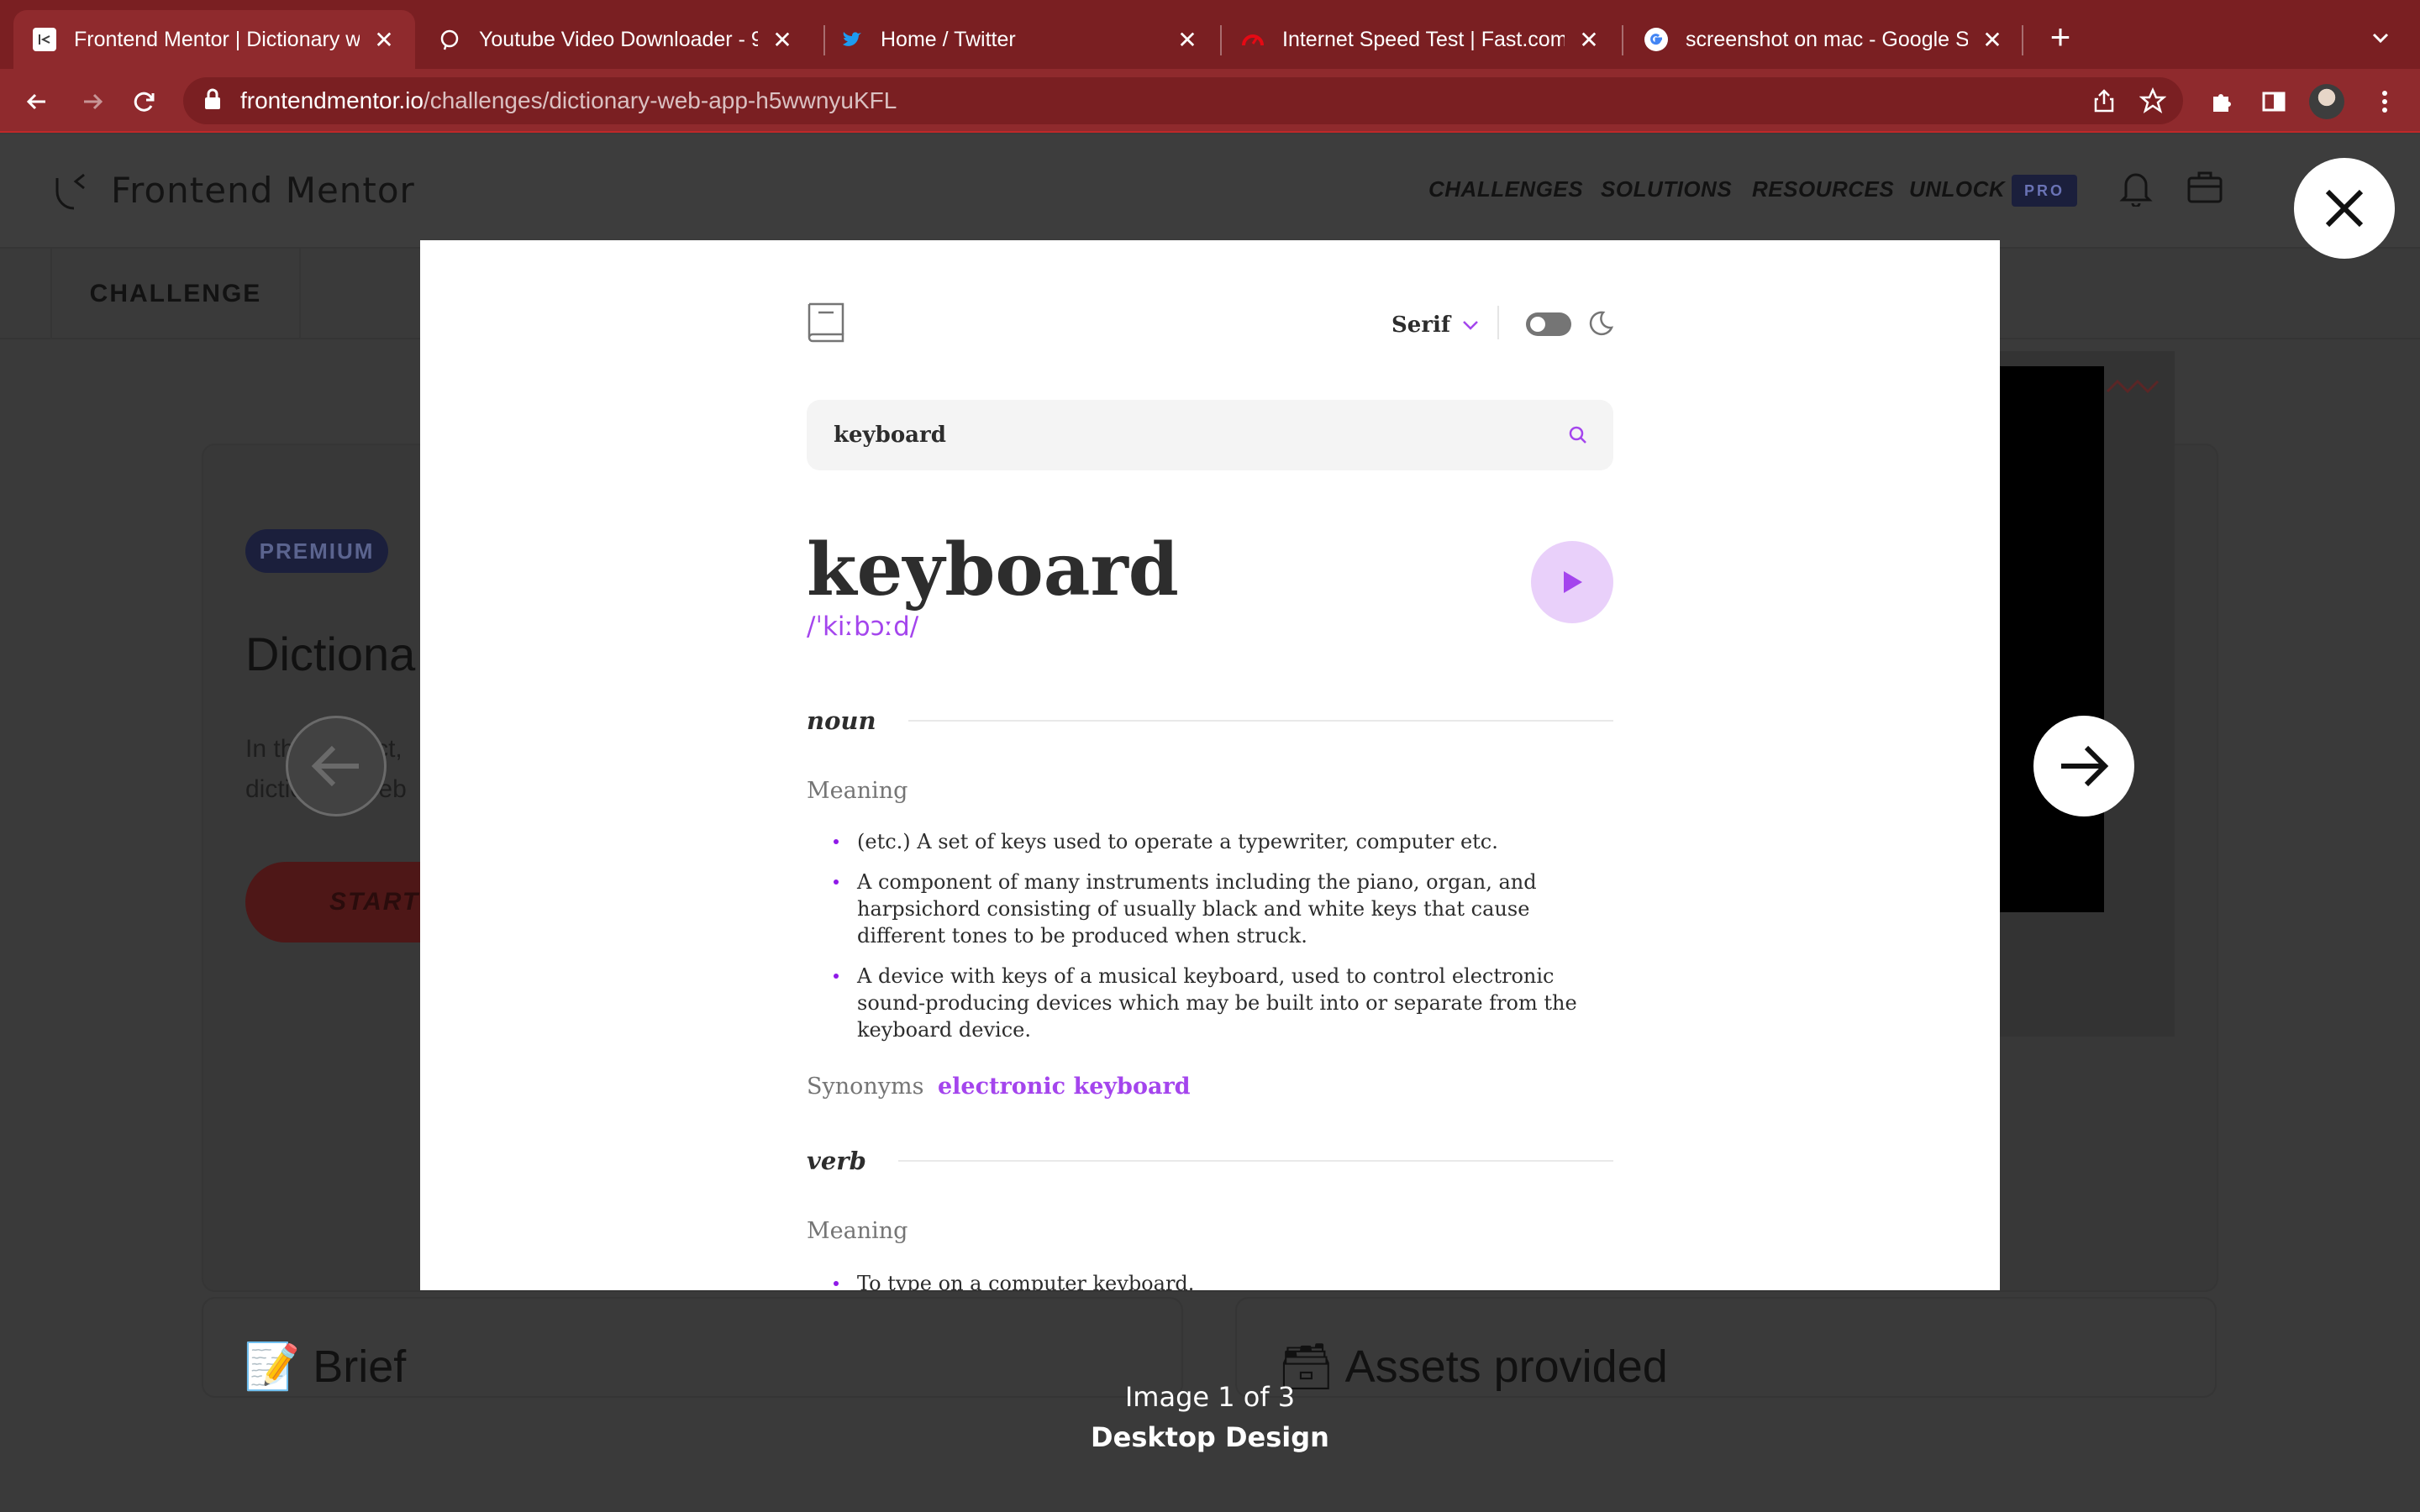 This screenshot has height=1512, width=2420. I want to click on previous-image-button, so click(337, 766).